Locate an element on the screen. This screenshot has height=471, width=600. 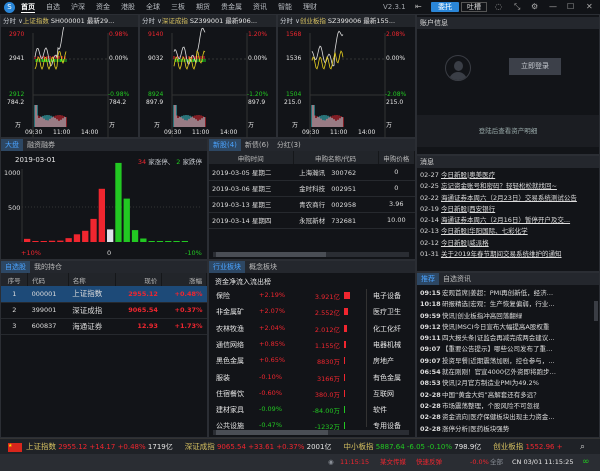
news-item: 08:53快讯|2月官方制造业PMI为49.2% is located at coordinates (509, 383).